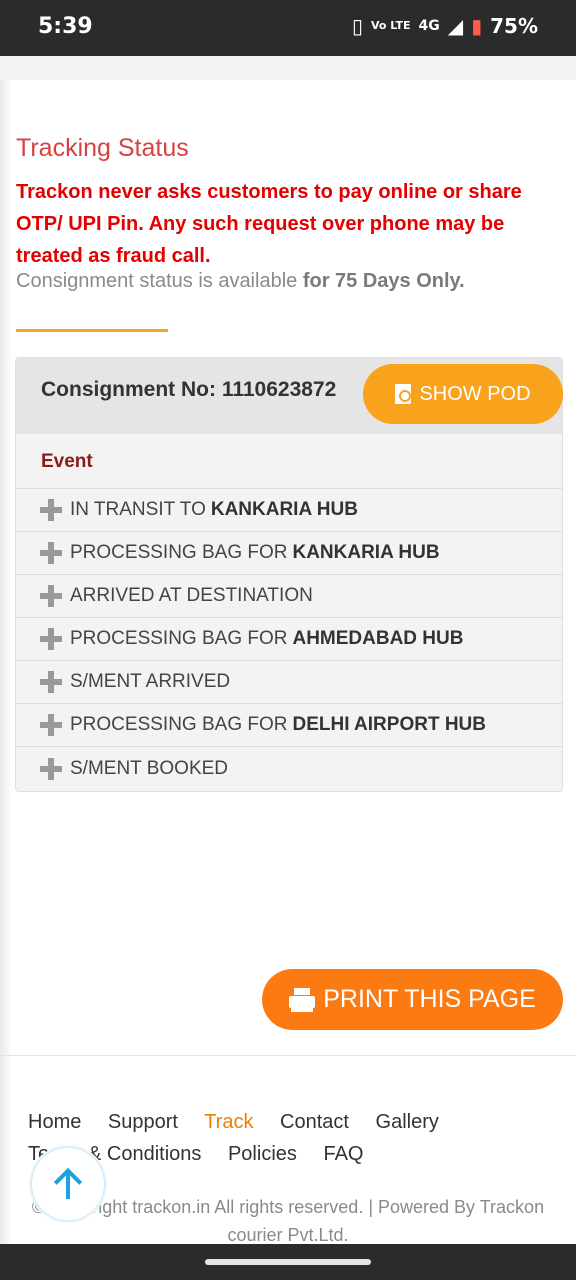 The width and height of the screenshot is (576, 1280). I want to click on event-text: S/MENT ARRIVED, so click(150, 681).